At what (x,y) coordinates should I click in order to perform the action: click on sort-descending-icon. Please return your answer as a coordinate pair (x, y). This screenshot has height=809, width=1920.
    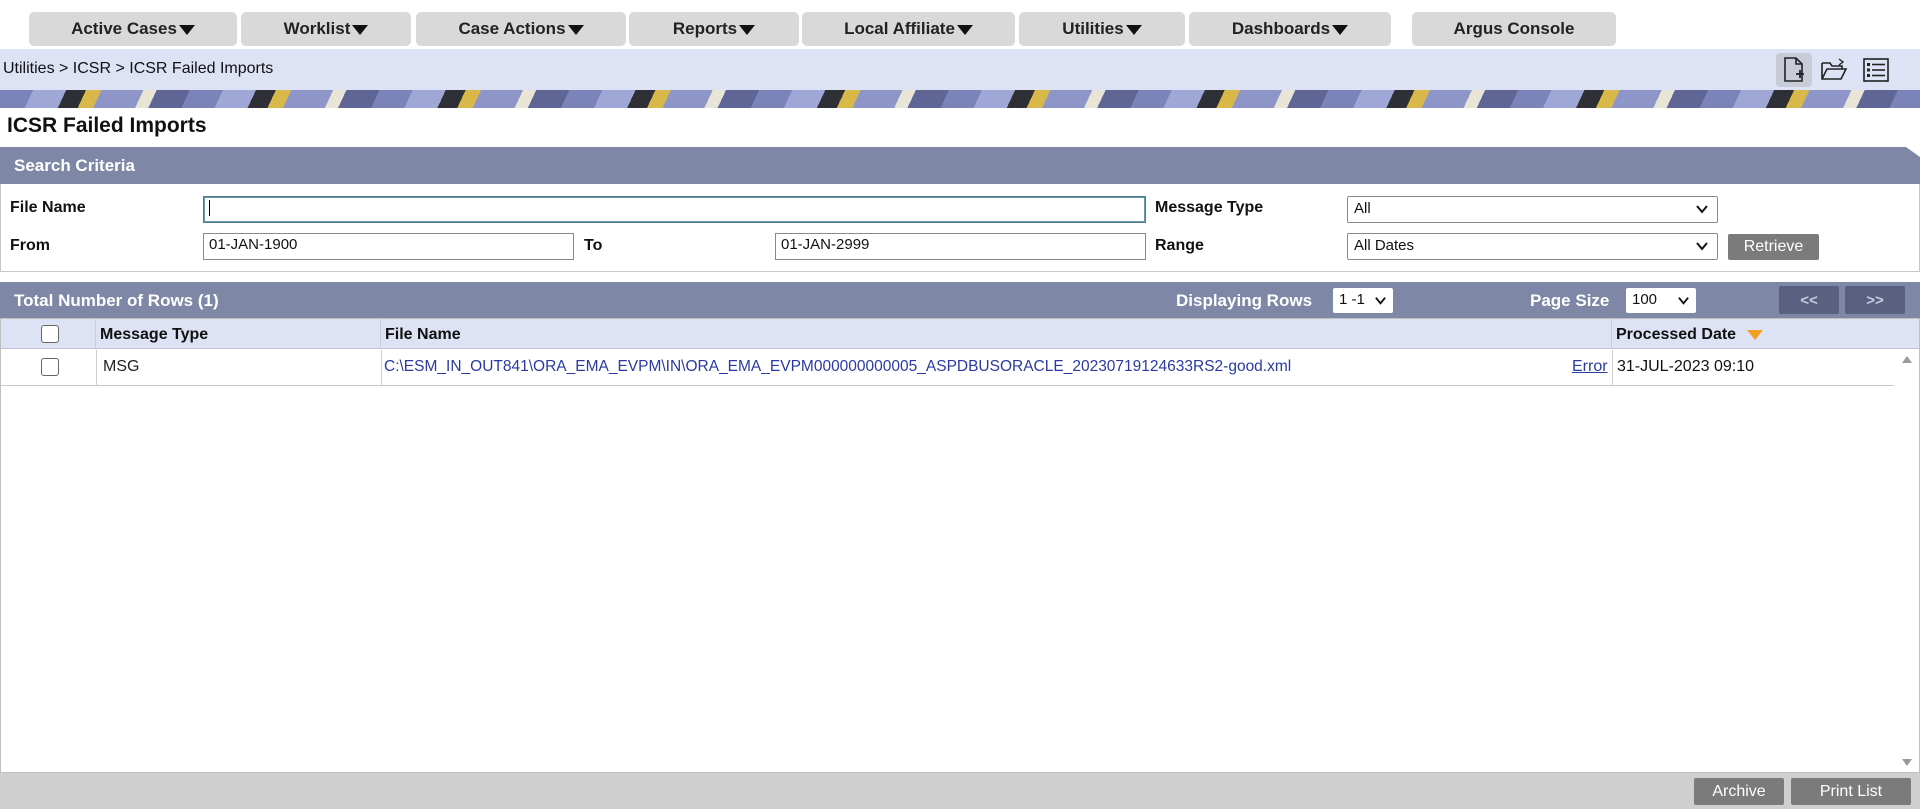
    Looking at the image, I should click on (1754, 334).